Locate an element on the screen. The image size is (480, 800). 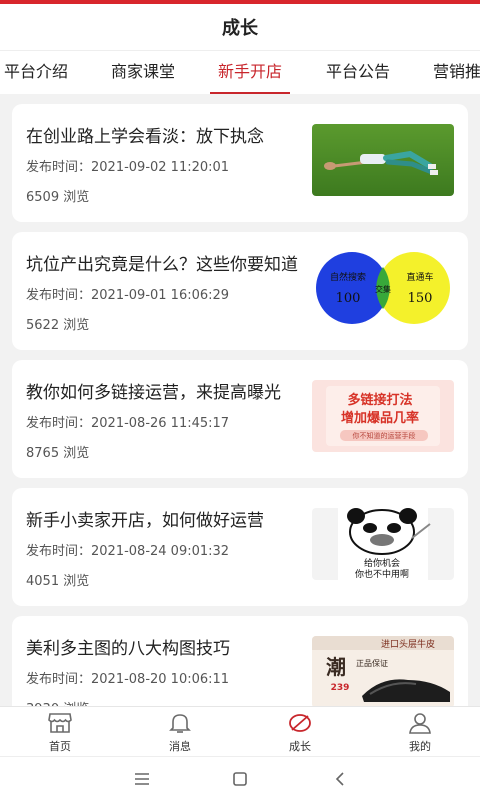
promo-line-3: 你不知道的运营手段 is located at coordinates (384, 435).